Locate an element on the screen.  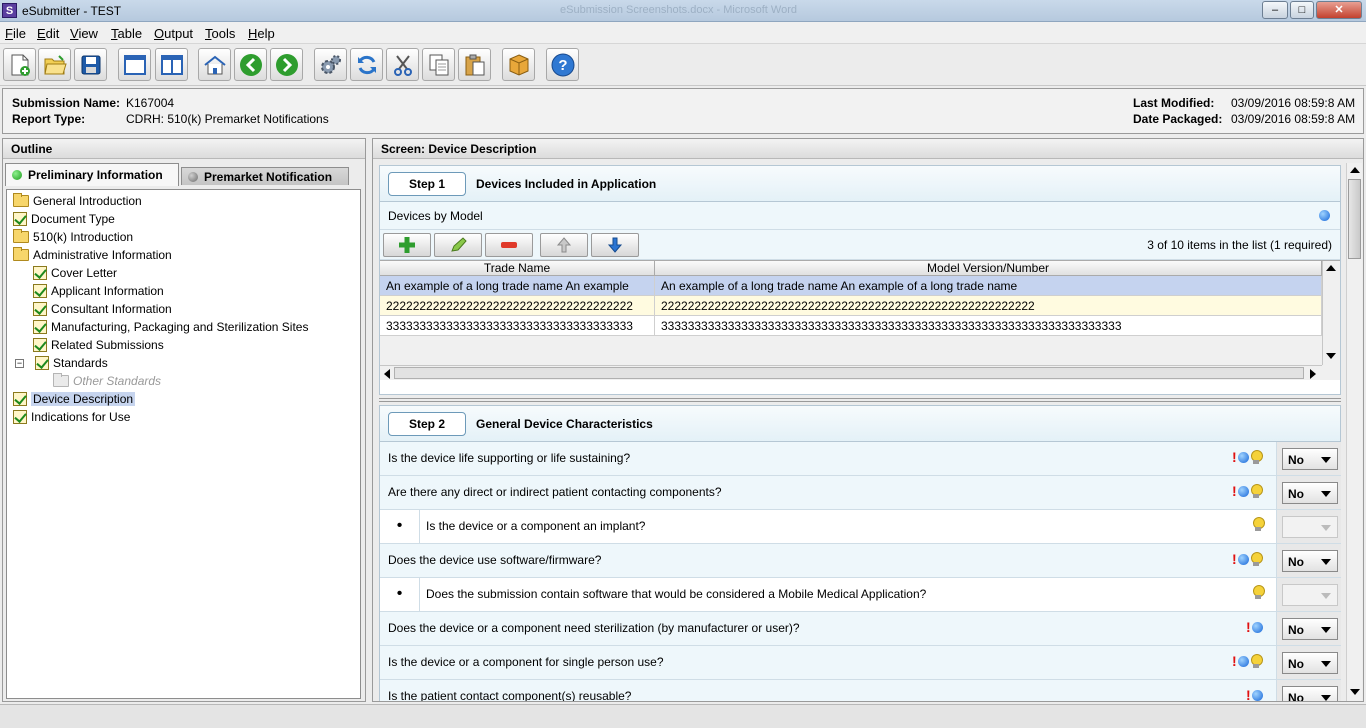
package-button is located at coordinates (518, 64).